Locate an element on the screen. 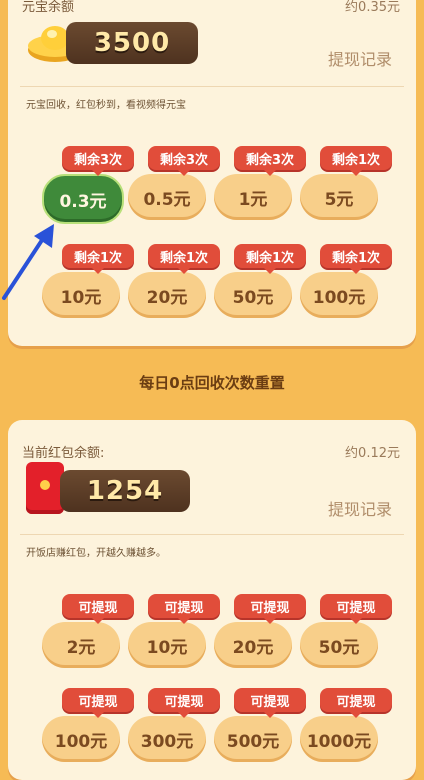 The height and width of the screenshot is (780, 424). yuanbao-balance: 3500 is located at coordinates (132, 43).